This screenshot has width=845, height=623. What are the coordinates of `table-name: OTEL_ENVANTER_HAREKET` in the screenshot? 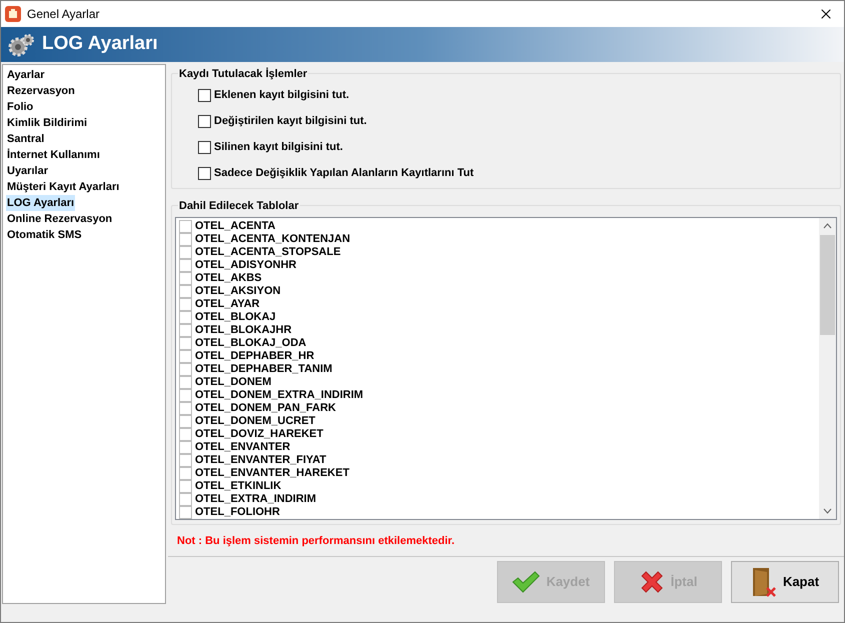 It's located at (272, 473).